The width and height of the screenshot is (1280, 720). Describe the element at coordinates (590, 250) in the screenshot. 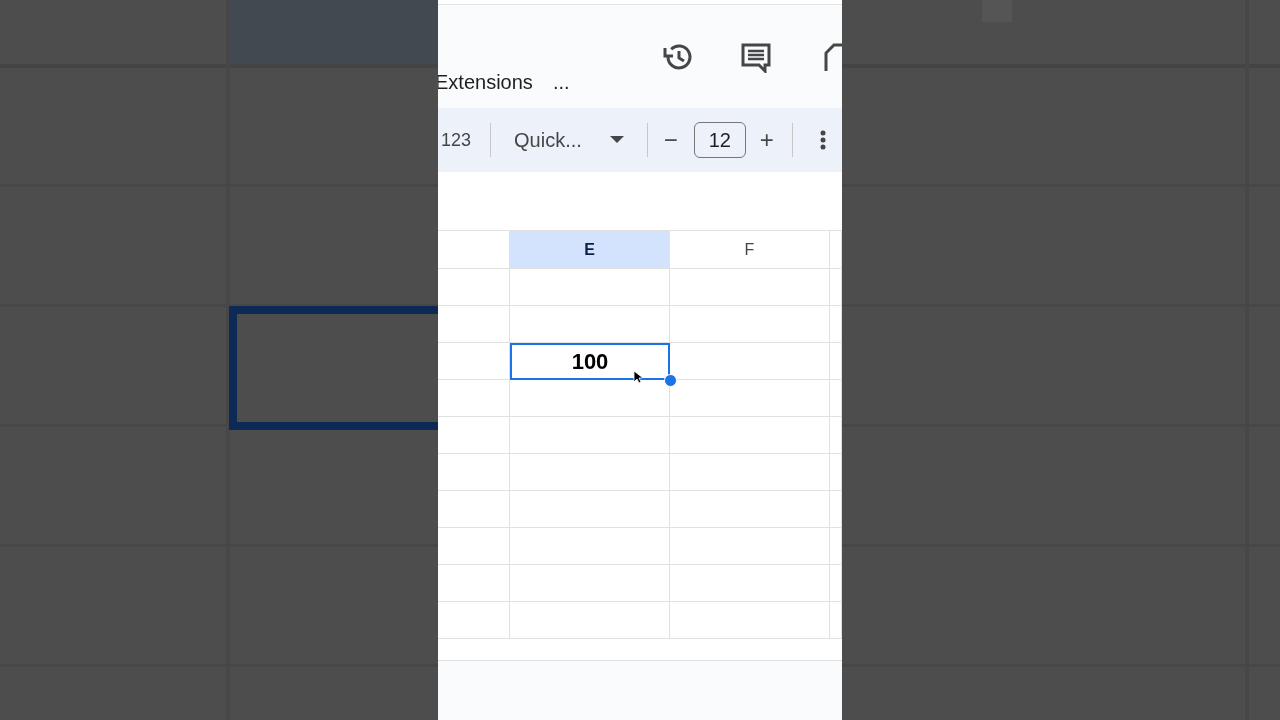

I see `column-header: E` at that location.